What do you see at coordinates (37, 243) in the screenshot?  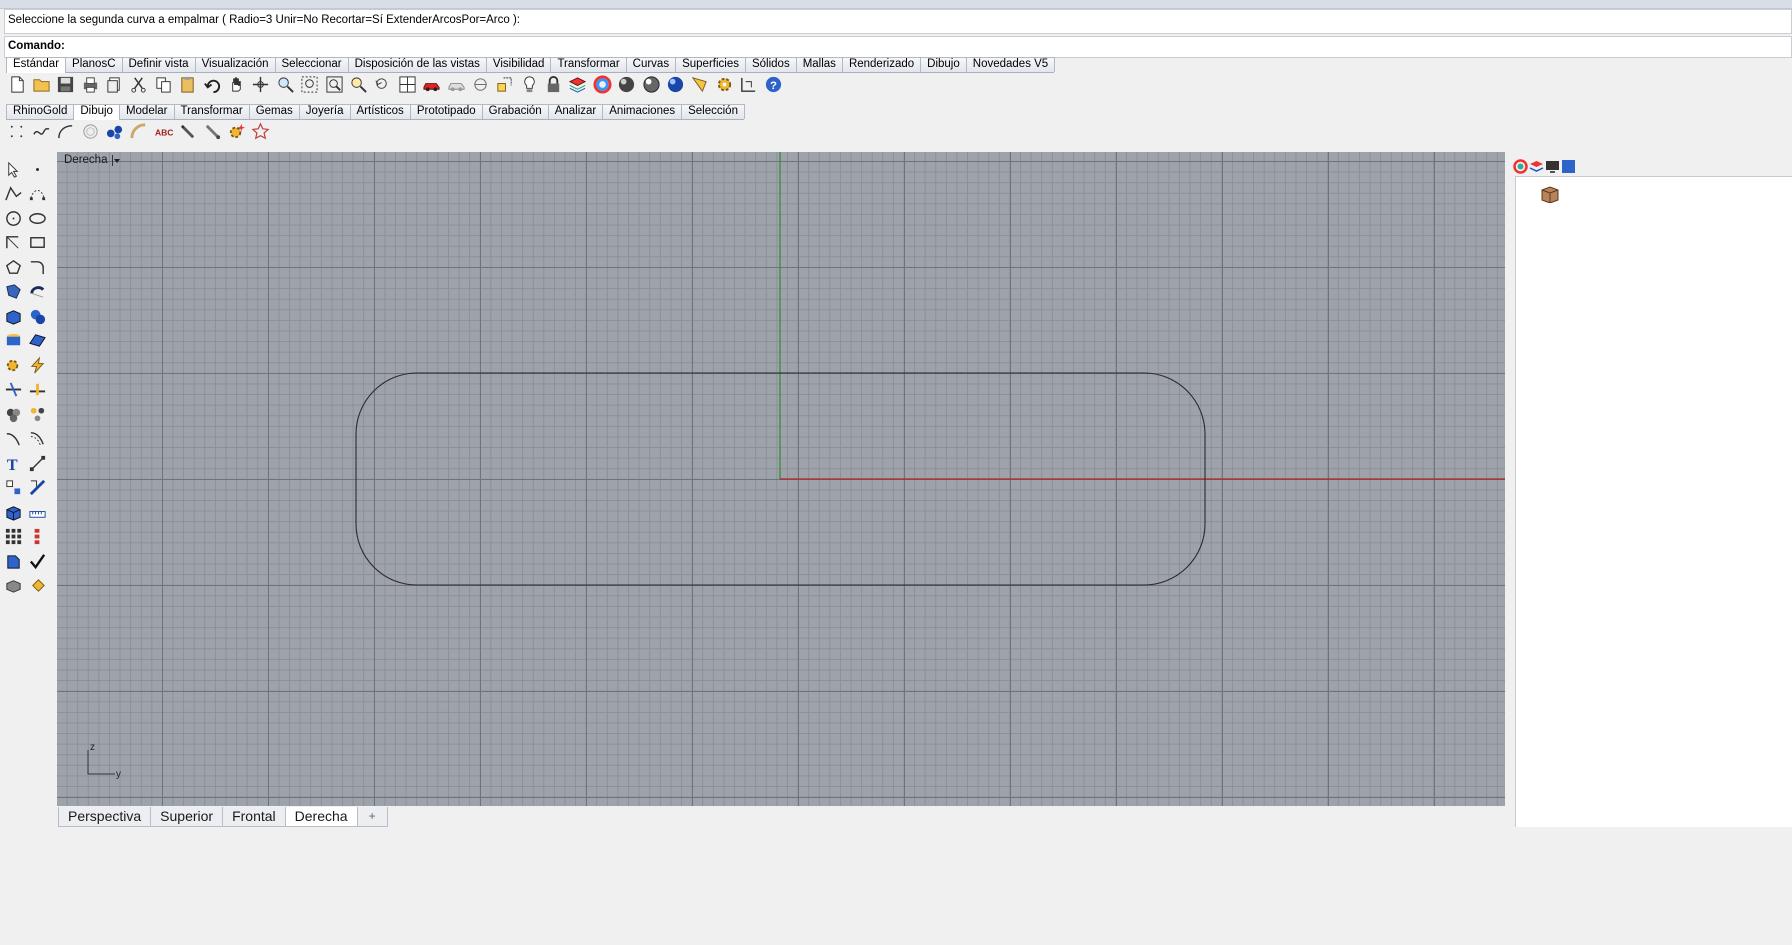 I see `rectangle-tool-icon` at bounding box center [37, 243].